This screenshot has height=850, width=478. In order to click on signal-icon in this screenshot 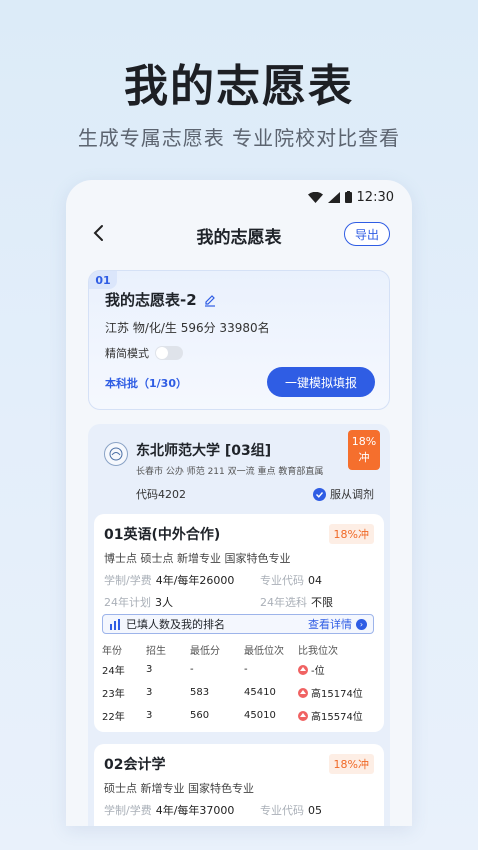, I will do `click(333, 197)`.